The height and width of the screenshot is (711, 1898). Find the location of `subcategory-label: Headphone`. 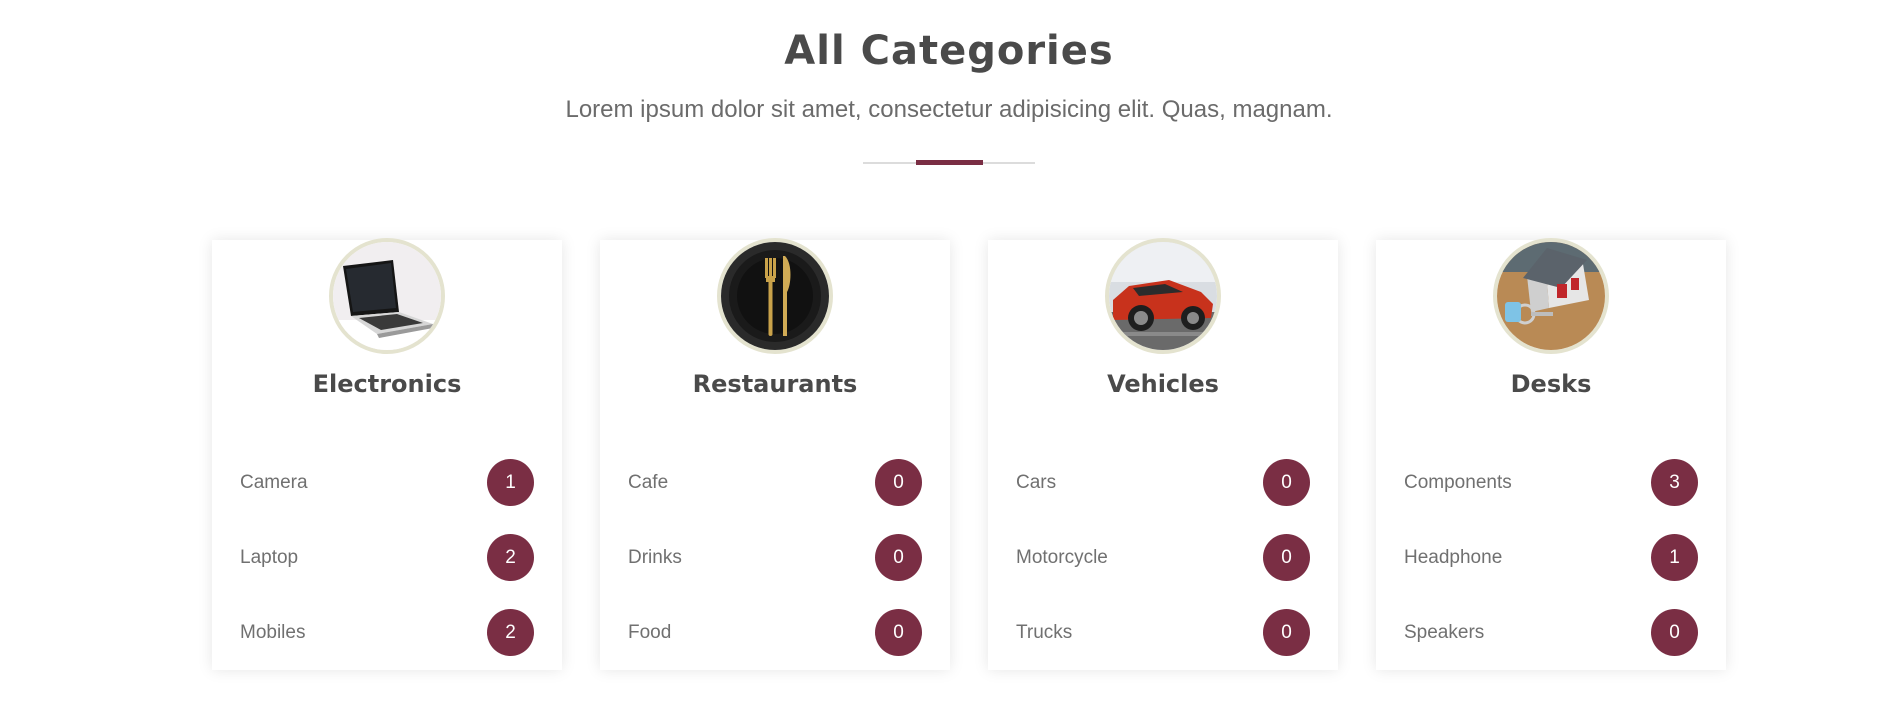

subcategory-label: Headphone is located at coordinates (1453, 558).